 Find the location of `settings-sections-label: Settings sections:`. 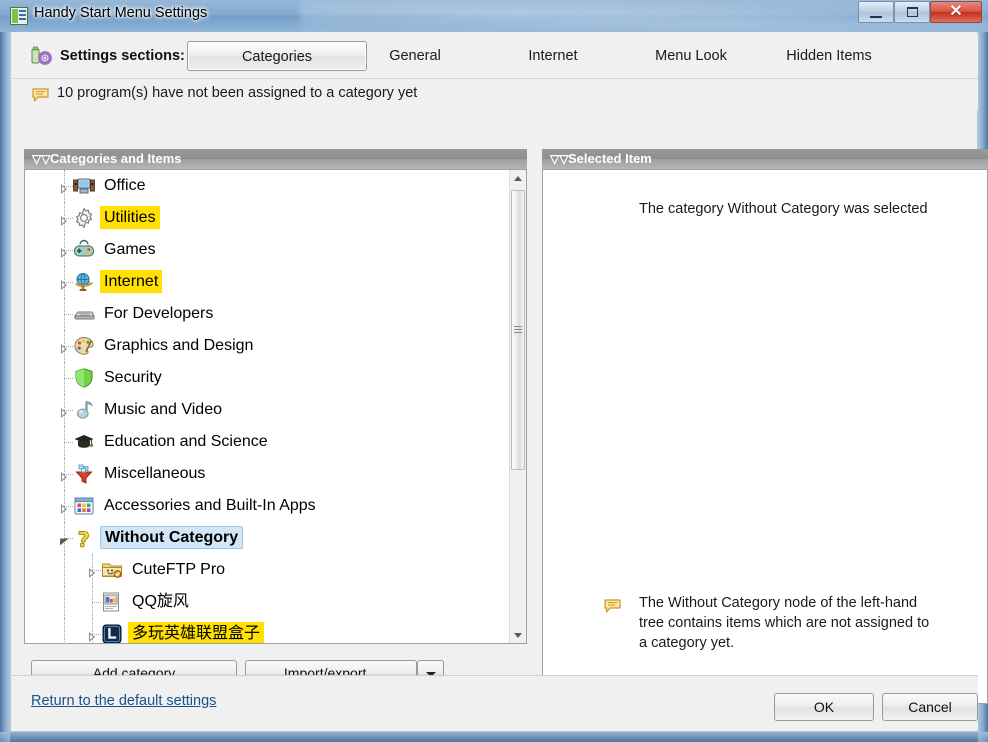

settings-sections-label: Settings sections: is located at coordinates (122, 56).